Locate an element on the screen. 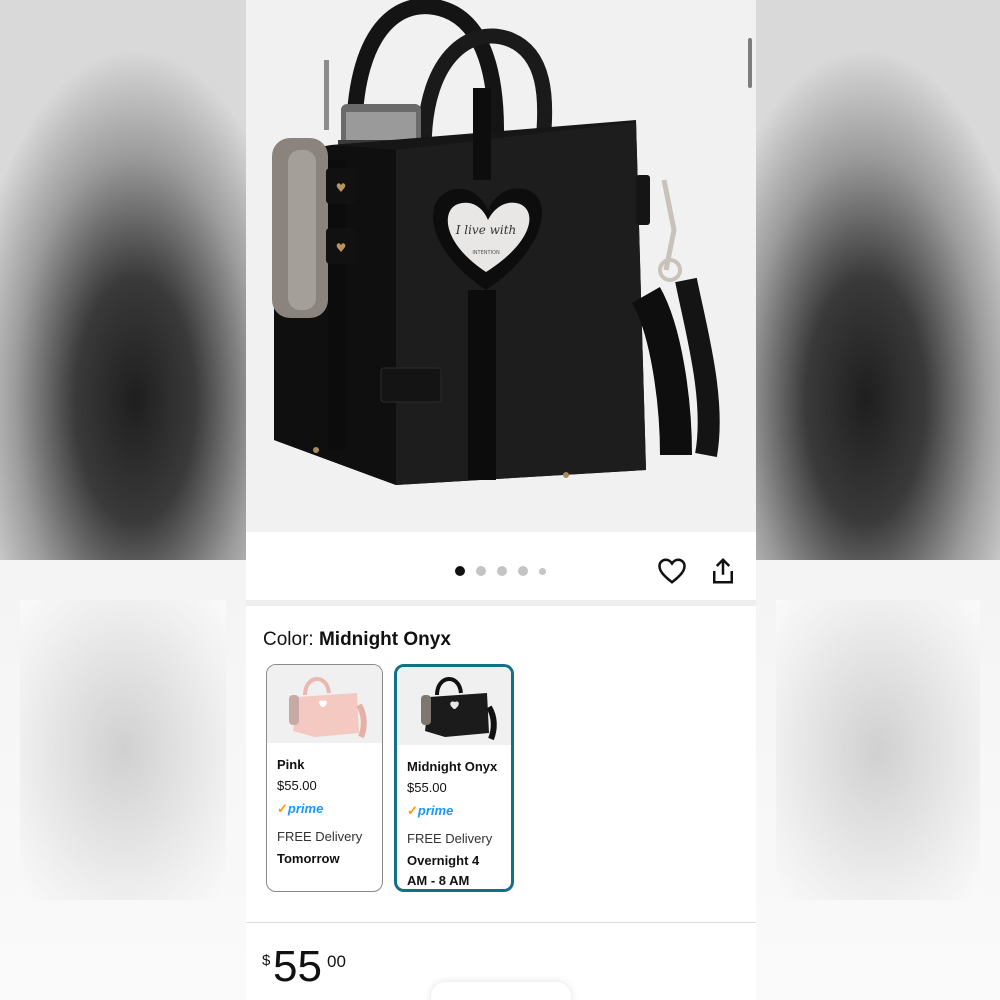 The height and width of the screenshot is (1000, 1000). swatch-name: Midnight Onyx is located at coordinates (452, 766).